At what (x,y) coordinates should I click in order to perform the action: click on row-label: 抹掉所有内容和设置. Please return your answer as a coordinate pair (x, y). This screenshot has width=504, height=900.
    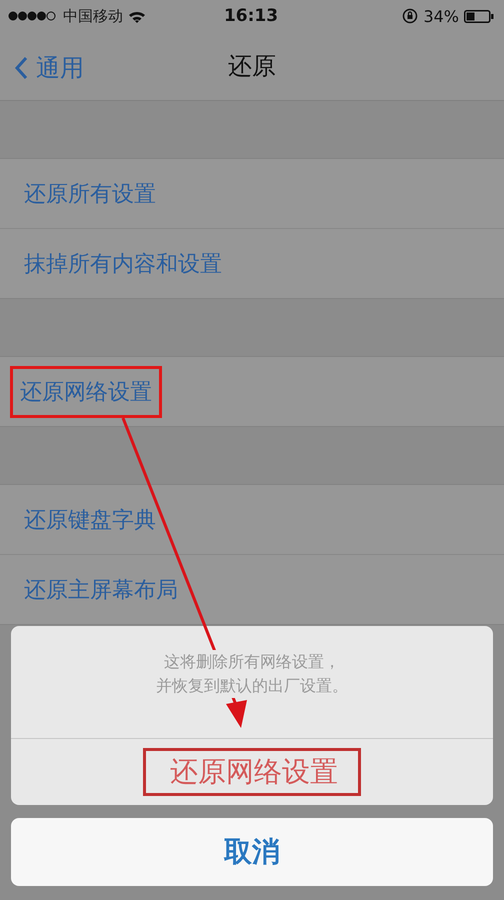
    Looking at the image, I should click on (123, 264).